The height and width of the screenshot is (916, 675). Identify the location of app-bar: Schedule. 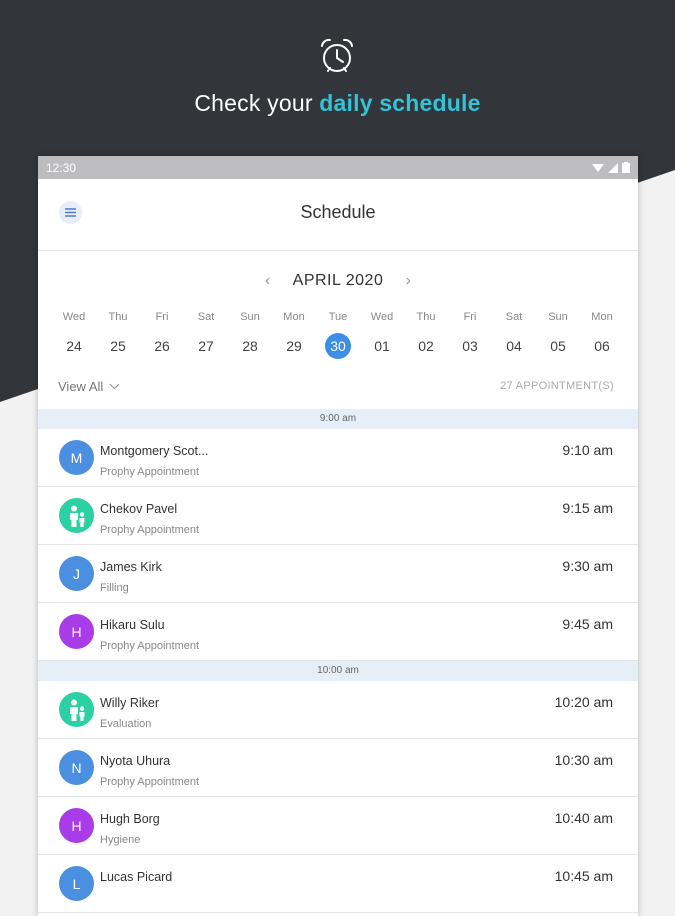
(338, 215).